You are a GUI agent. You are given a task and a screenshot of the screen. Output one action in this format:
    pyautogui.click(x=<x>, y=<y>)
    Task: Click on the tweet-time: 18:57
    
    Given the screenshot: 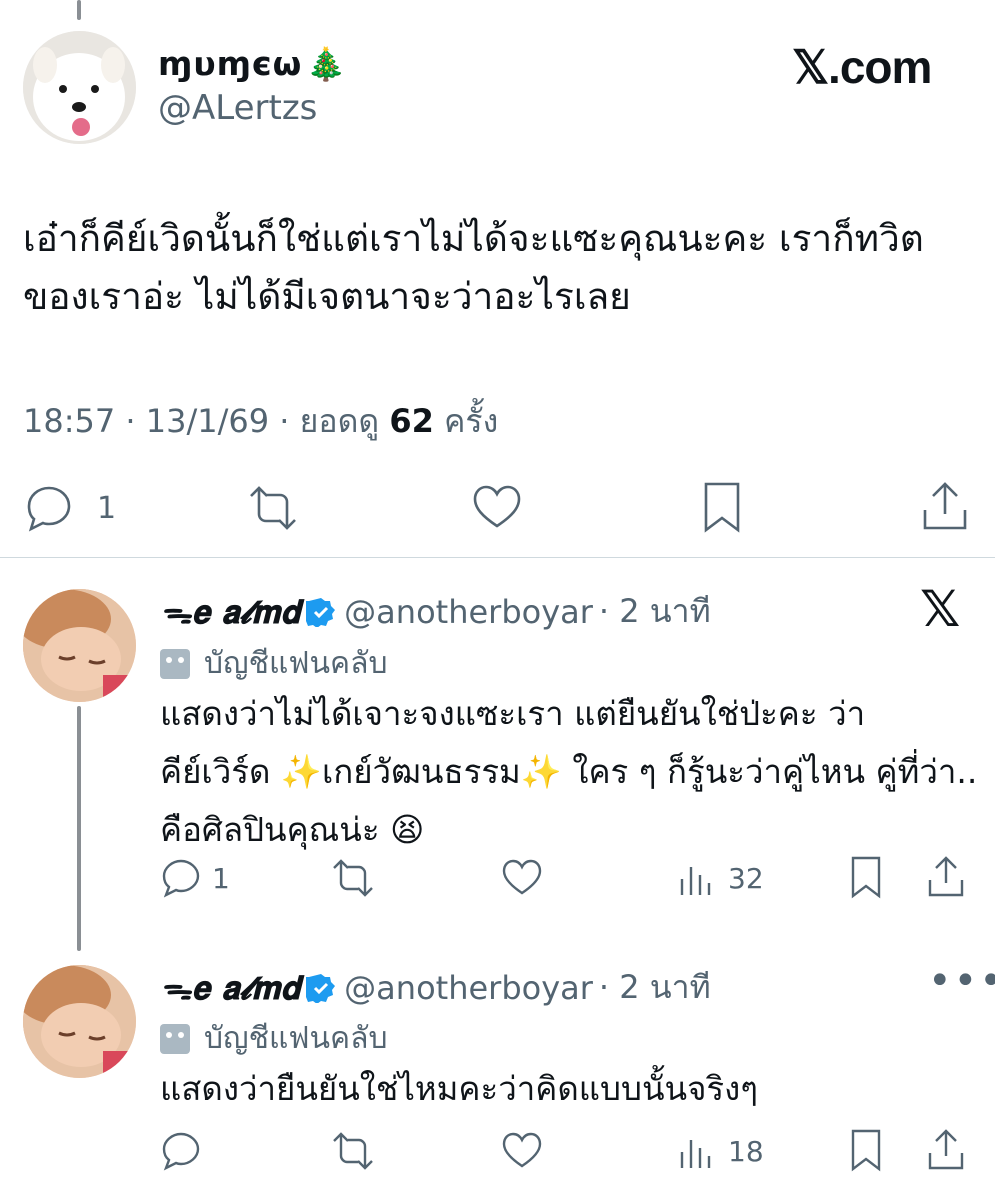 What is the action you would take?
    pyautogui.click(x=69, y=421)
    